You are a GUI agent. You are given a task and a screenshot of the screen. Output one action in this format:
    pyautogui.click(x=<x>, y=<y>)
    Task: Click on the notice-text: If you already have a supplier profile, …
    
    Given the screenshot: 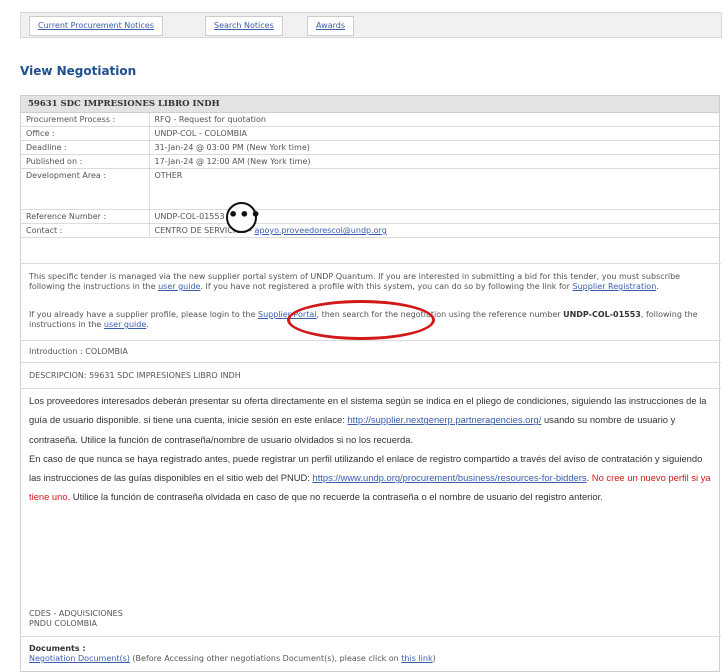 What is the action you would take?
    pyautogui.click(x=143, y=314)
    